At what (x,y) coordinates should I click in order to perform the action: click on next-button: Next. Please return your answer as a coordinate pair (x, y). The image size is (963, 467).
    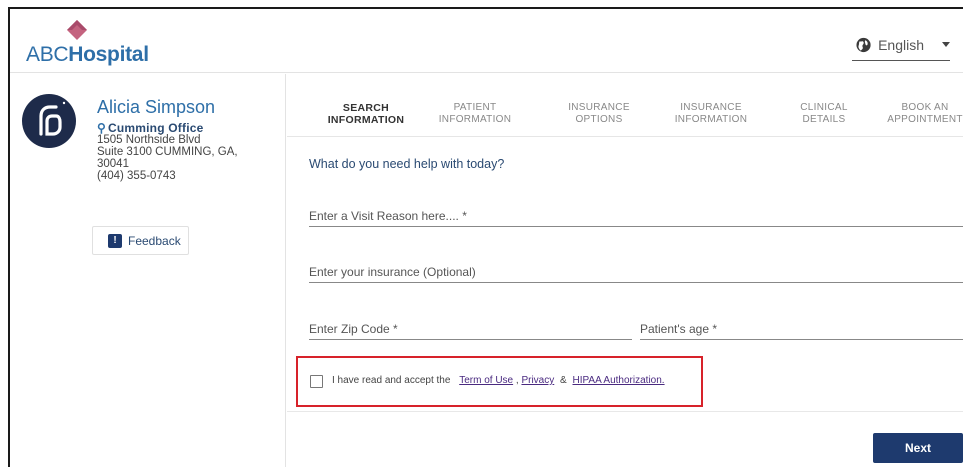
    Looking at the image, I should click on (918, 448).